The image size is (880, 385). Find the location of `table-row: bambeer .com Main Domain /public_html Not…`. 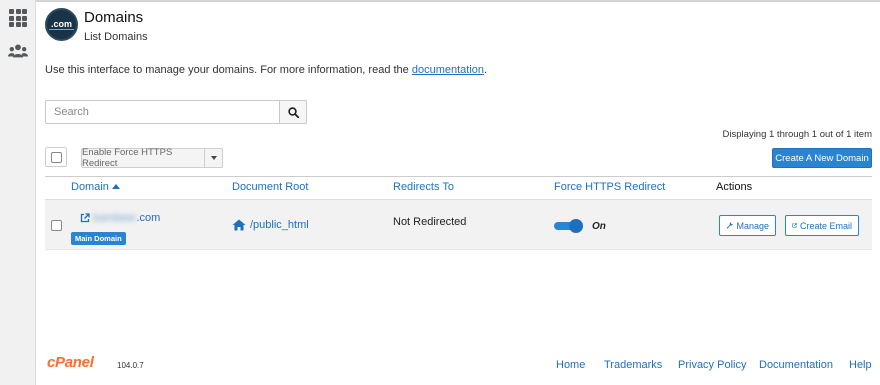

table-row: bambeer .com Main Domain /public_html Not… is located at coordinates (458, 225).